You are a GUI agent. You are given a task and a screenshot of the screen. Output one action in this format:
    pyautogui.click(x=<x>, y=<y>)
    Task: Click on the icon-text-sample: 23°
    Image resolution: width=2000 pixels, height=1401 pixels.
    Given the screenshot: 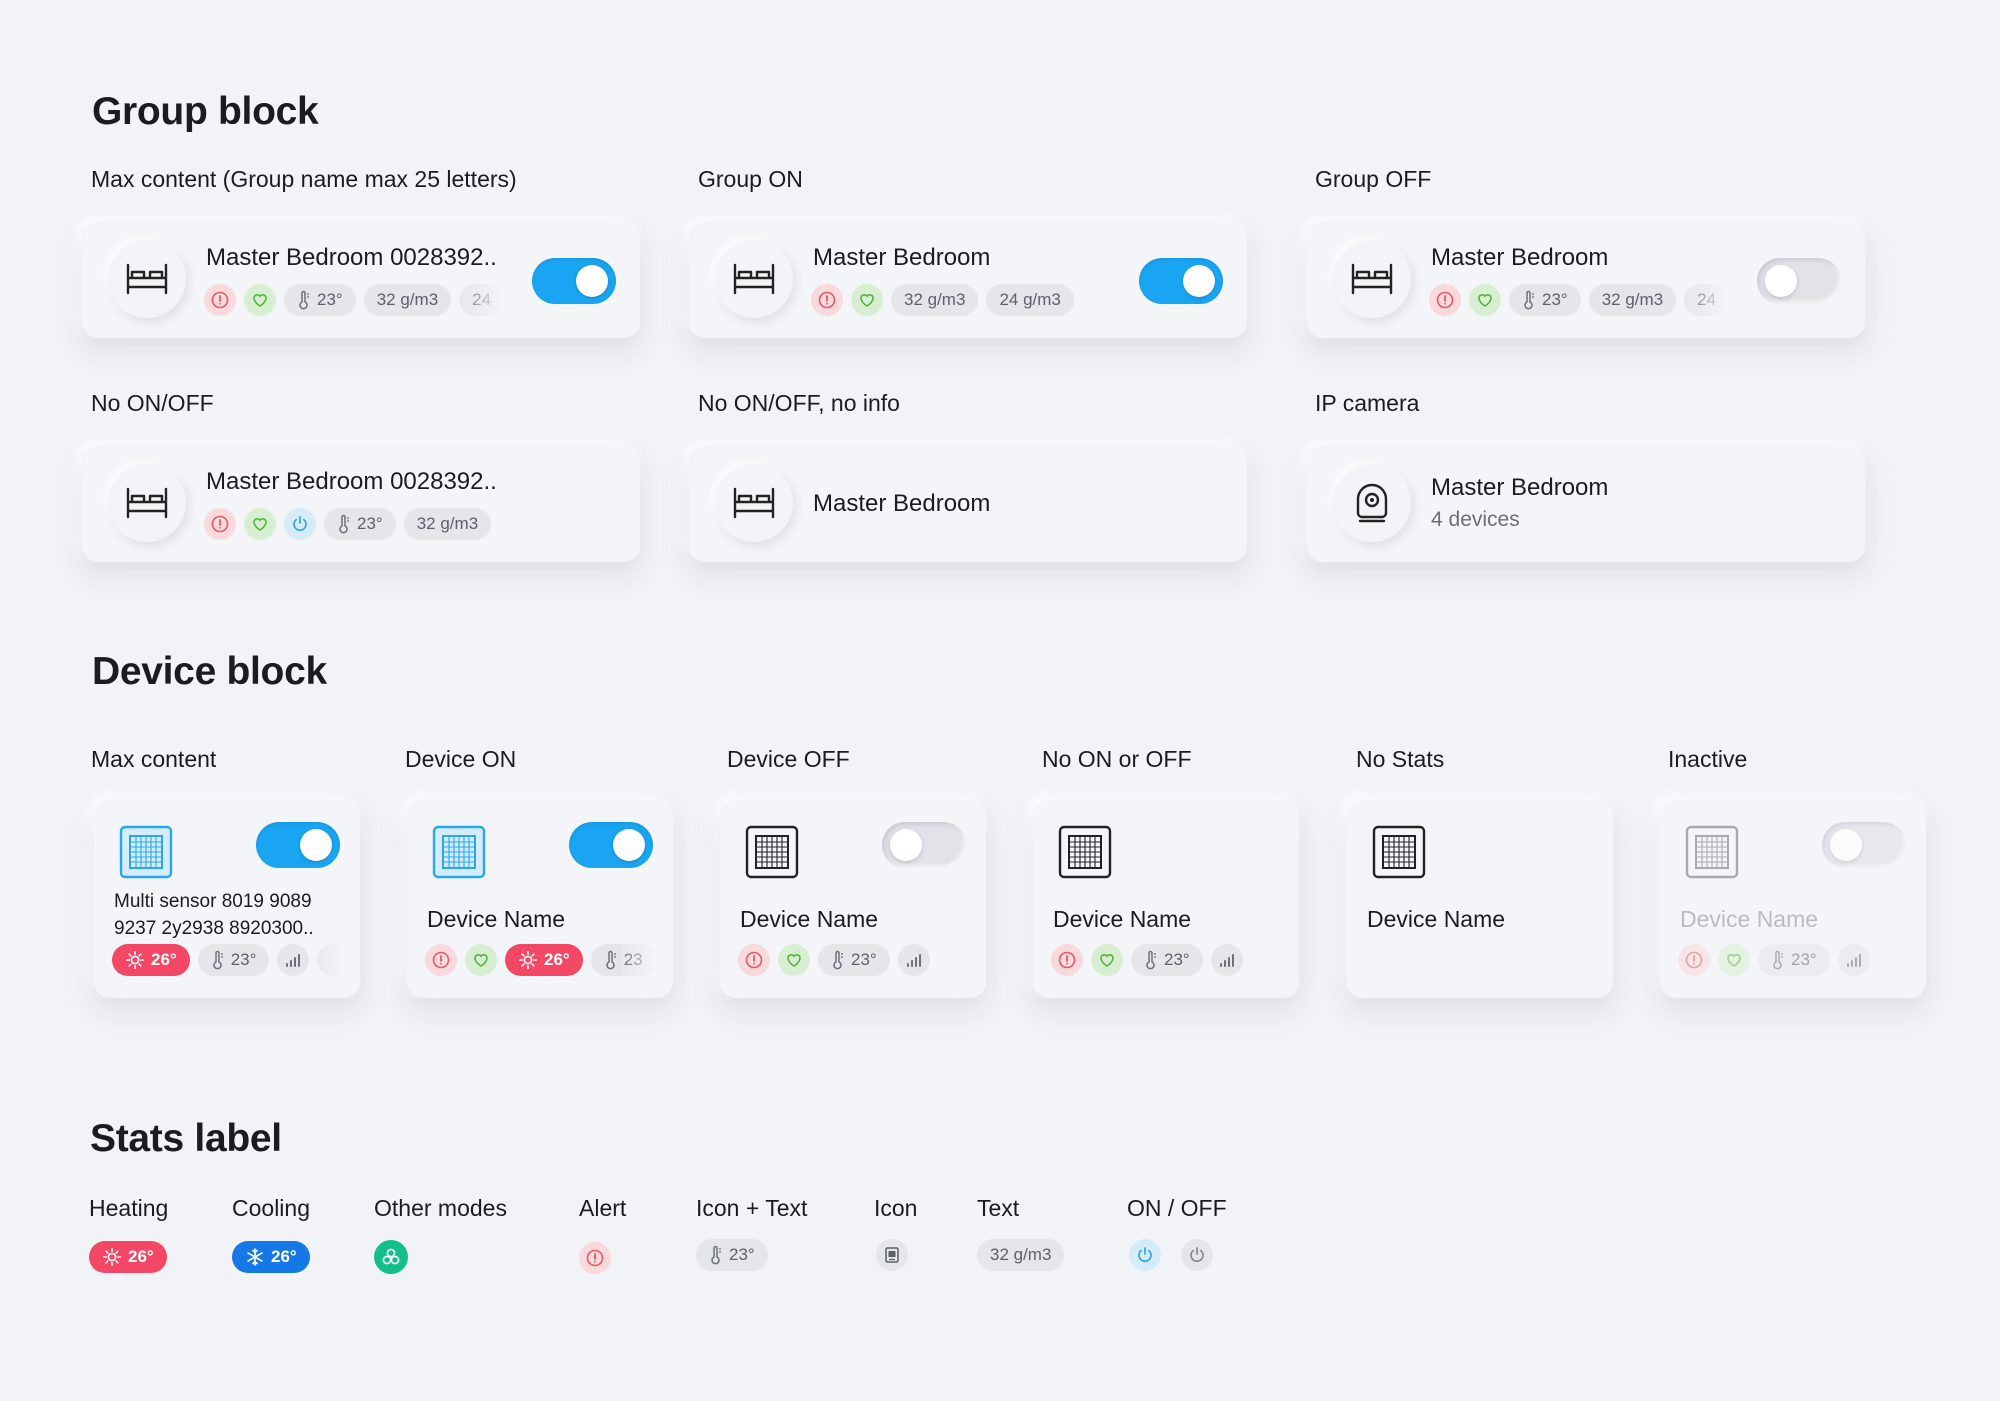 What is the action you would take?
    pyautogui.click(x=732, y=1255)
    